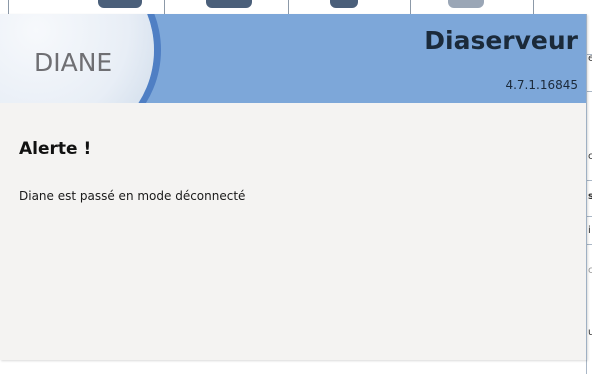 This screenshot has width=592, height=374. I want to click on app-title: Diaserveur, so click(501, 40).